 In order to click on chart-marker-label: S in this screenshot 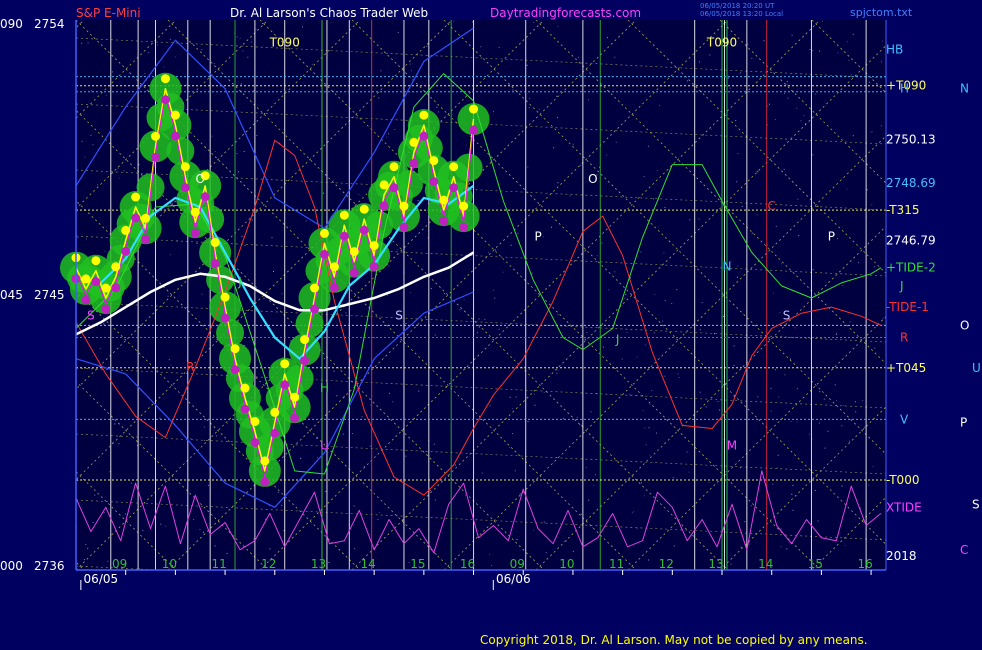, I will do `click(399, 315)`.